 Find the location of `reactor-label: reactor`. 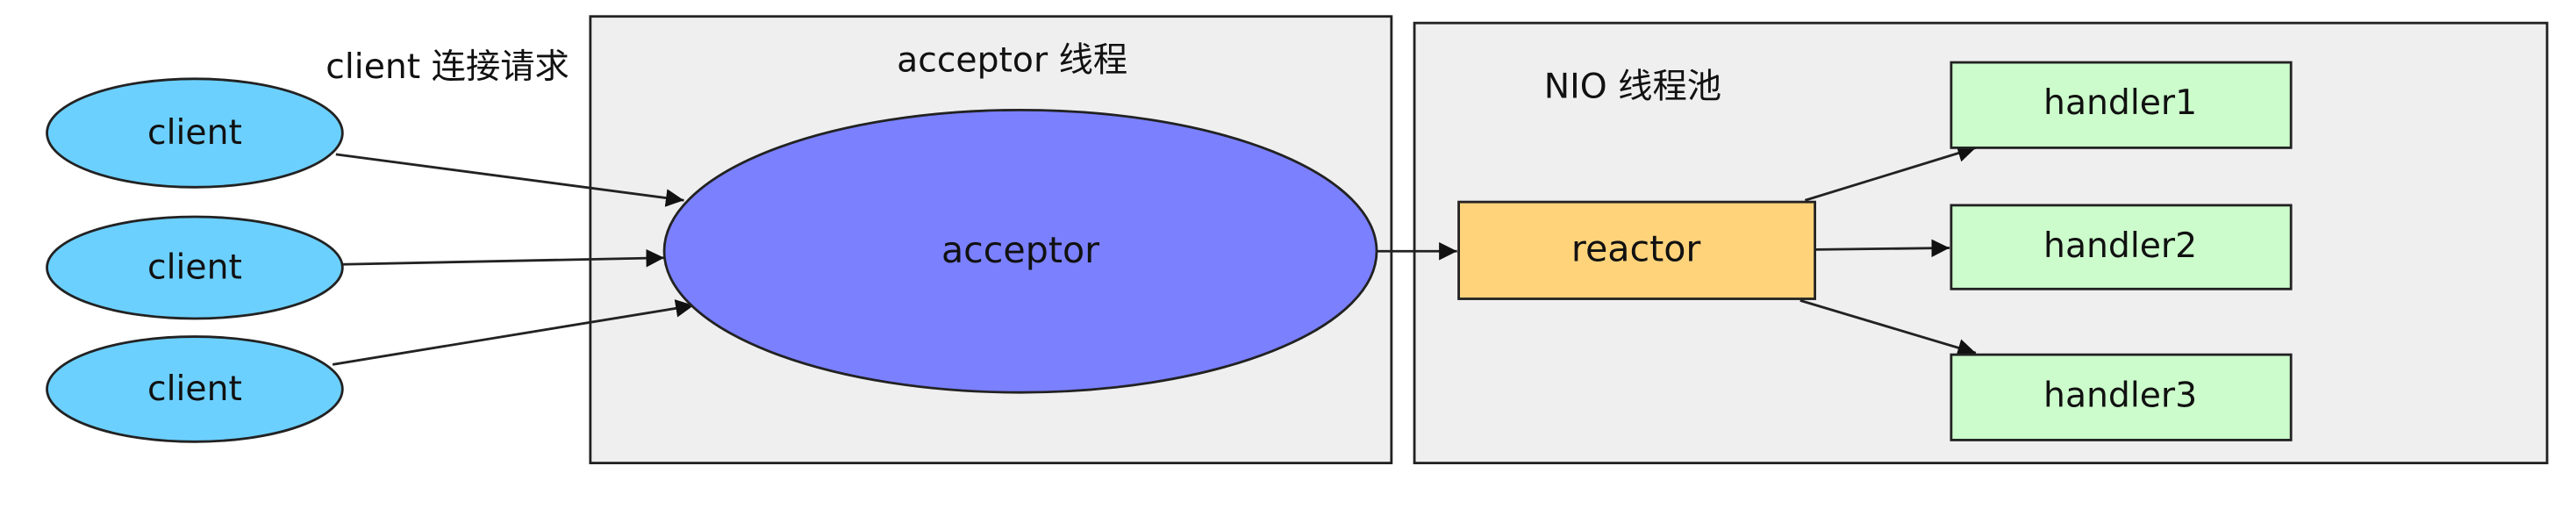

reactor-label: reactor is located at coordinates (1636, 248).